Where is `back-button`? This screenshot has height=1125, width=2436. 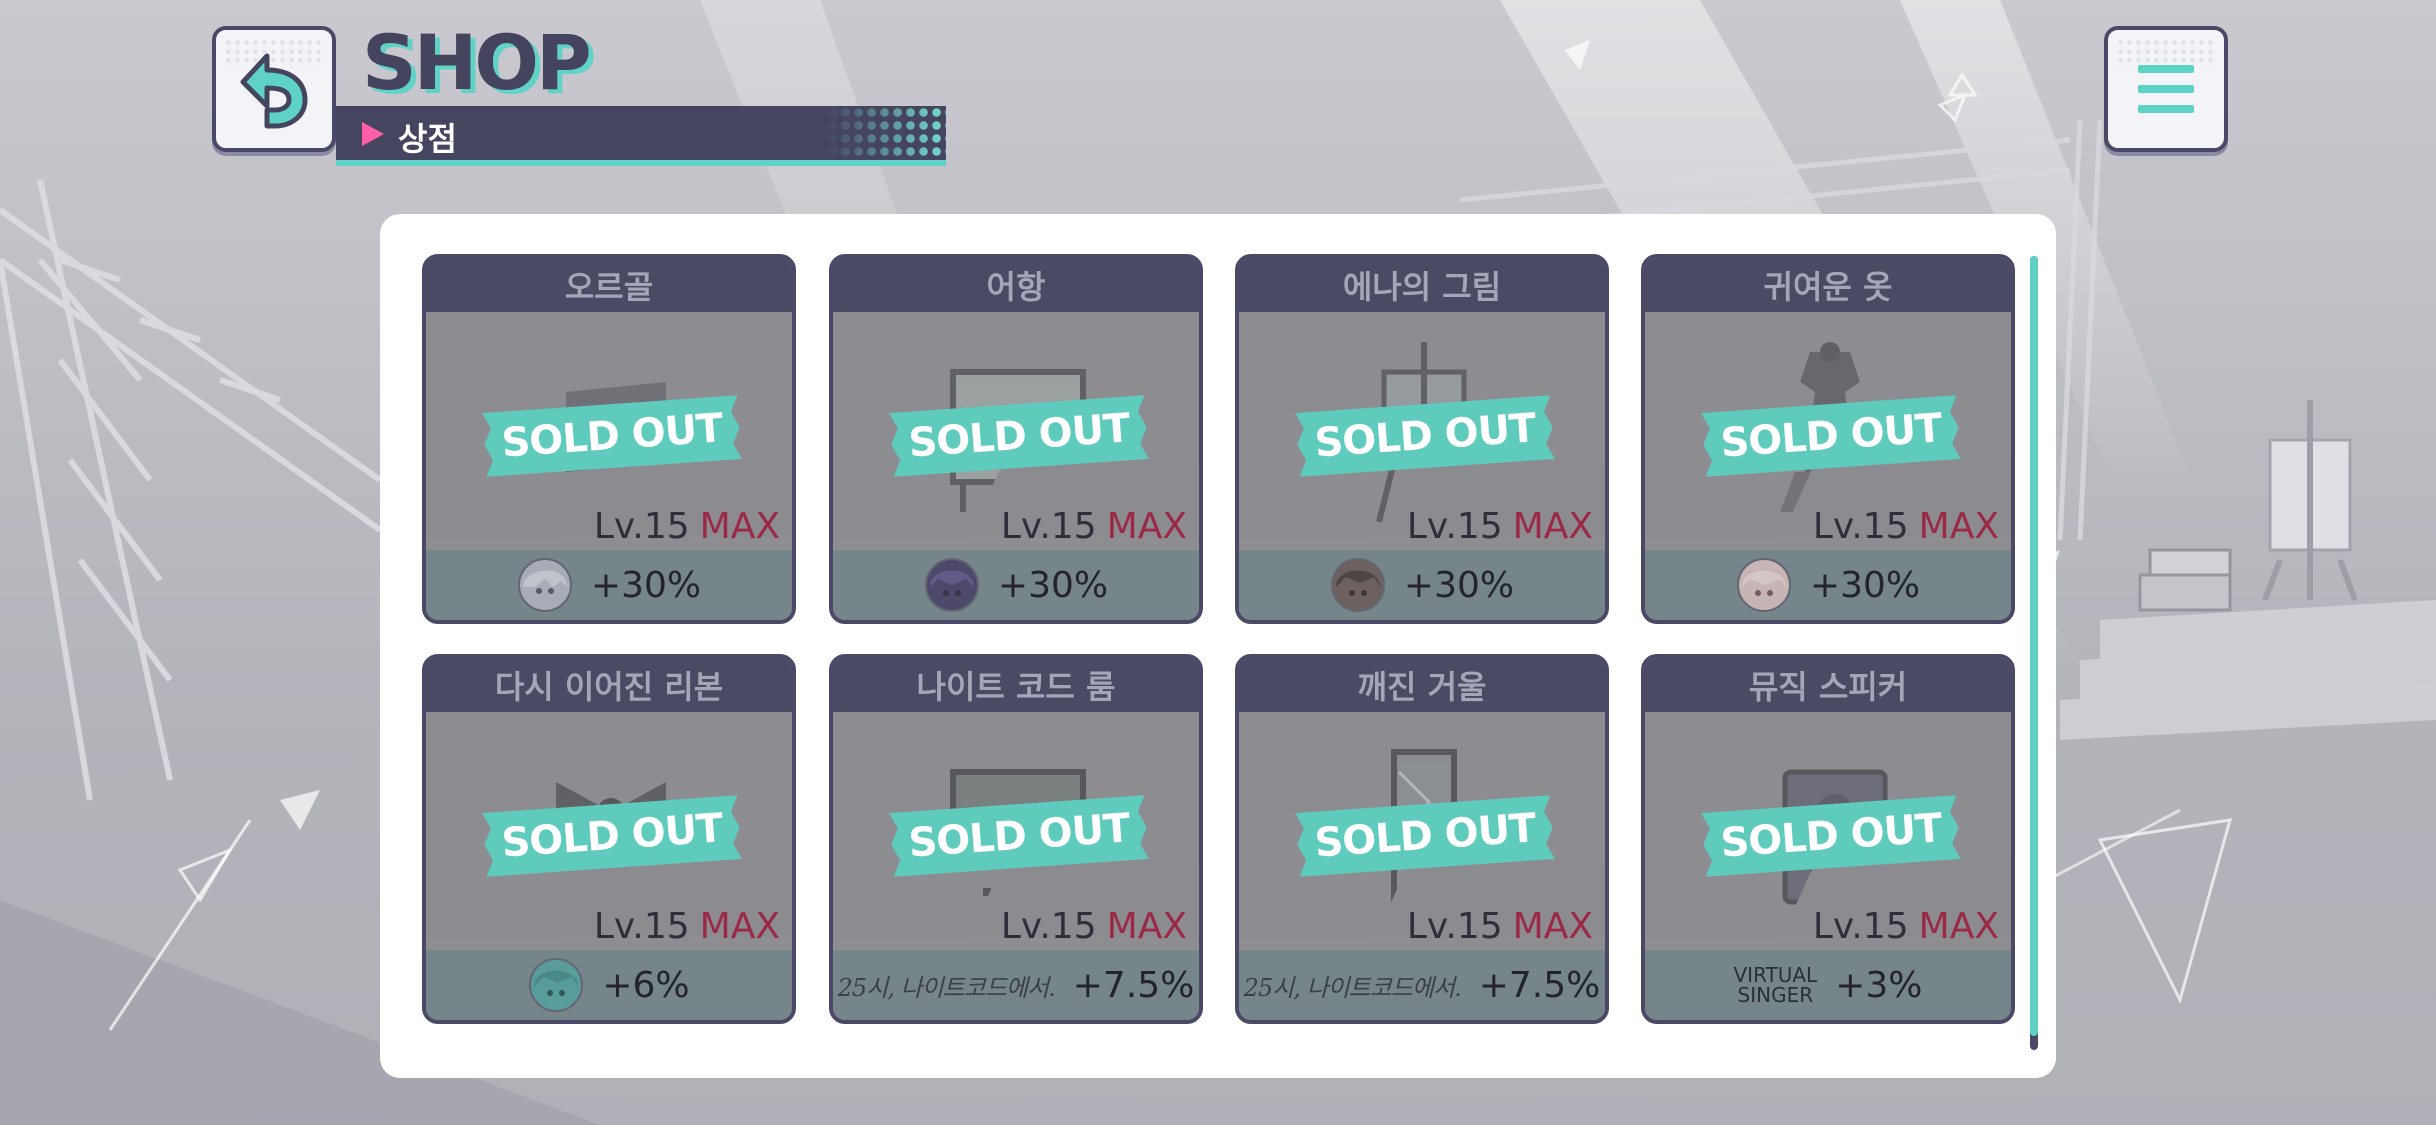 back-button is located at coordinates (274, 89).